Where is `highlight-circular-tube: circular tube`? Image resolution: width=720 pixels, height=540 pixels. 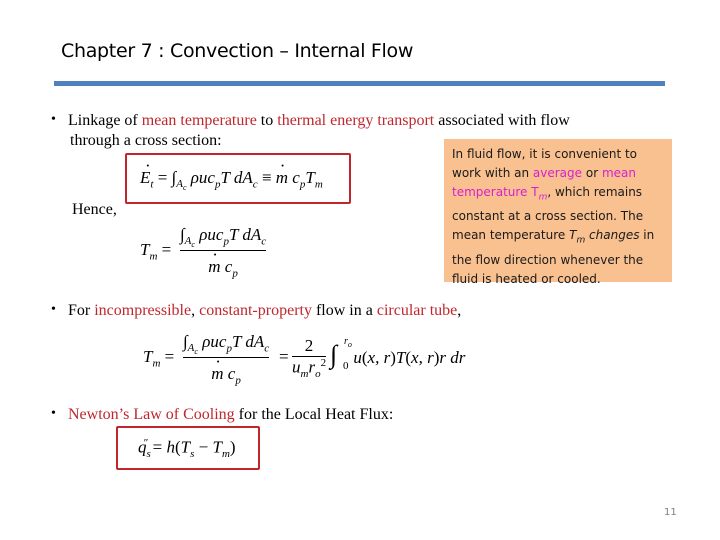 highlight-circular-tube: circular tube is located at coordinates (417, 310).